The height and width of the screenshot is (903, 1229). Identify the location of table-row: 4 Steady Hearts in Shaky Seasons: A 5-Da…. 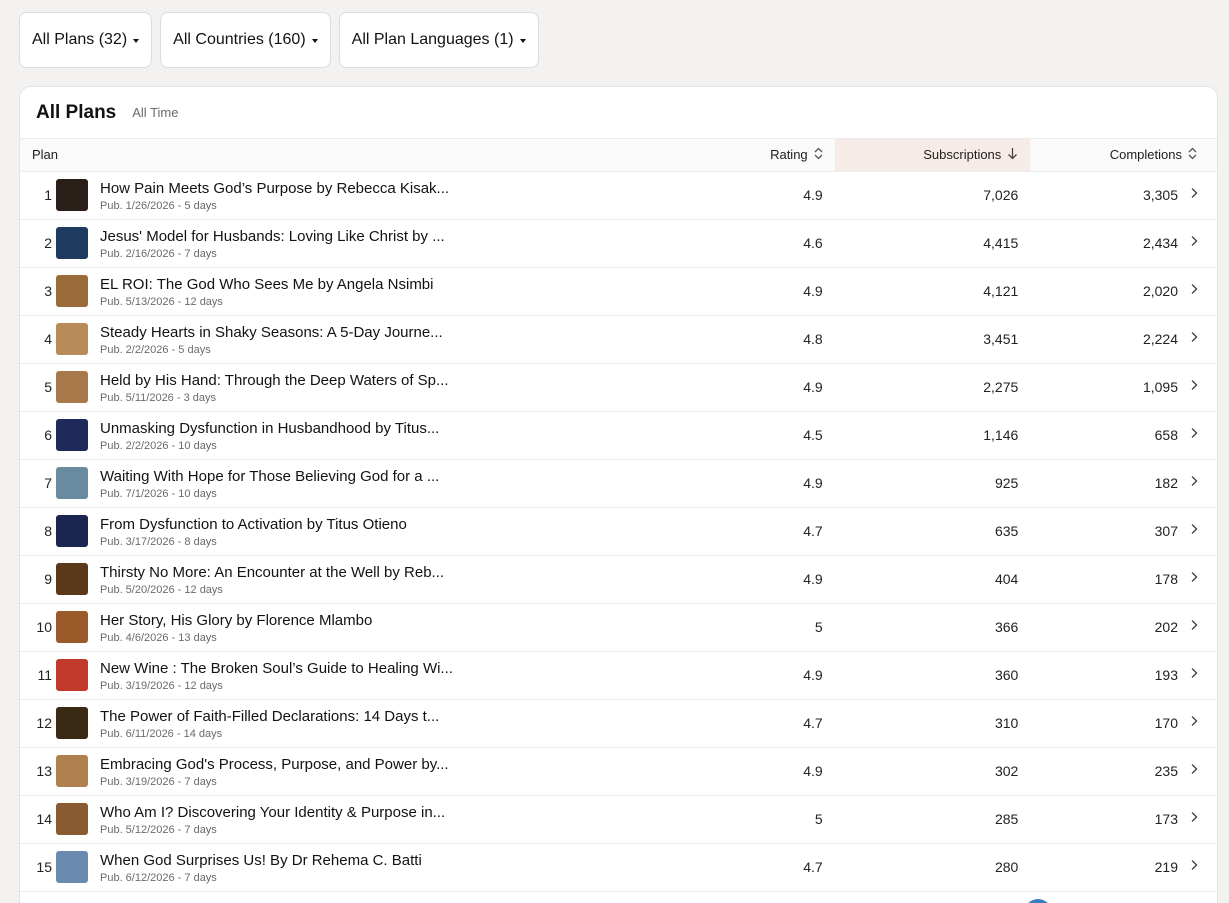
(618, 339).